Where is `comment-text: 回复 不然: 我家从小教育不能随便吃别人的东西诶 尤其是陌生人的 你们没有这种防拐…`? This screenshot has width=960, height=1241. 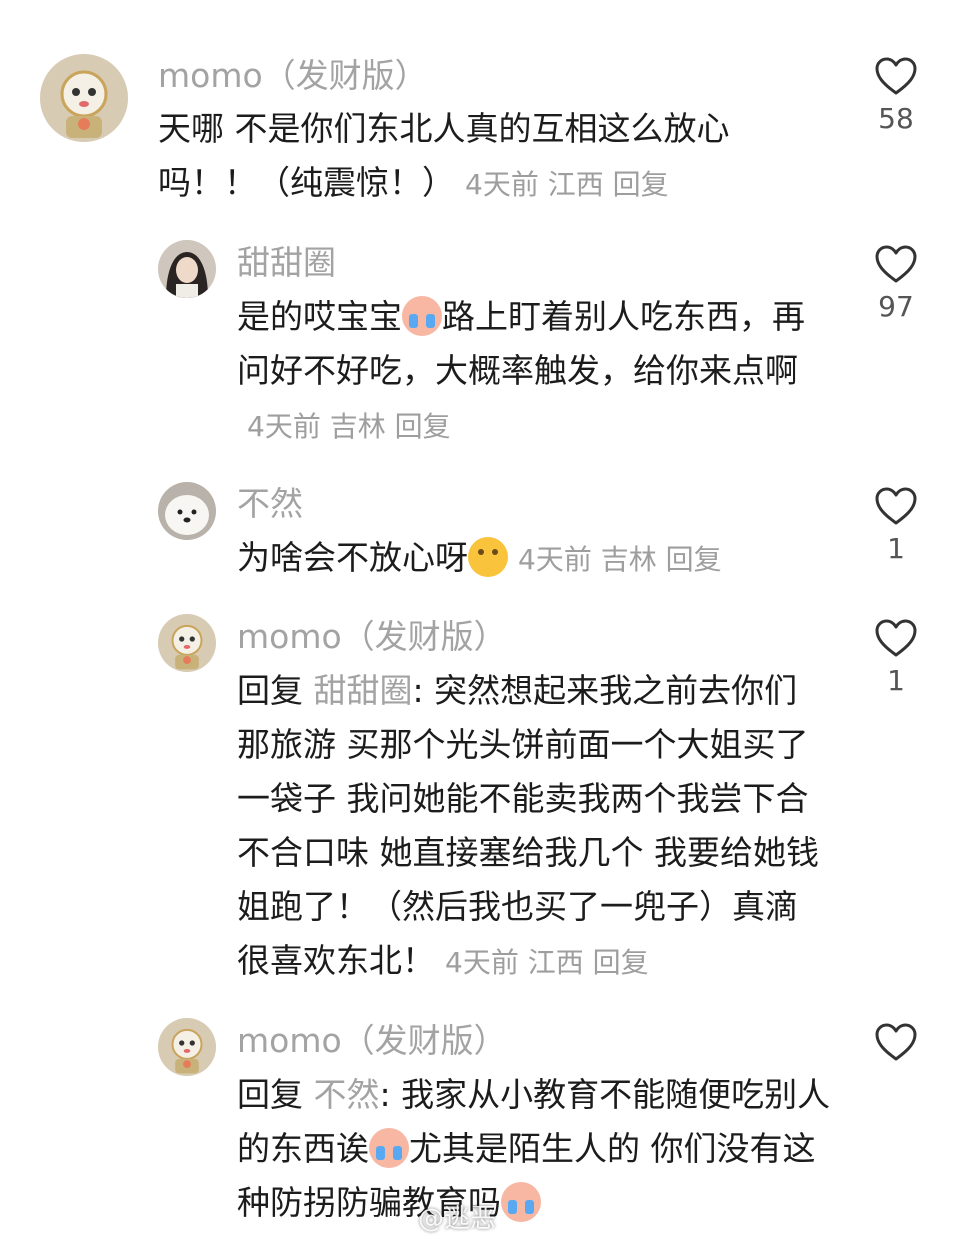 comment-text: 回复 不然: 我家从小教育不能随便吃别人的东西诶 尤其是陌生人的 你们没有这种防拐… is located at coordinates (534, 1149).